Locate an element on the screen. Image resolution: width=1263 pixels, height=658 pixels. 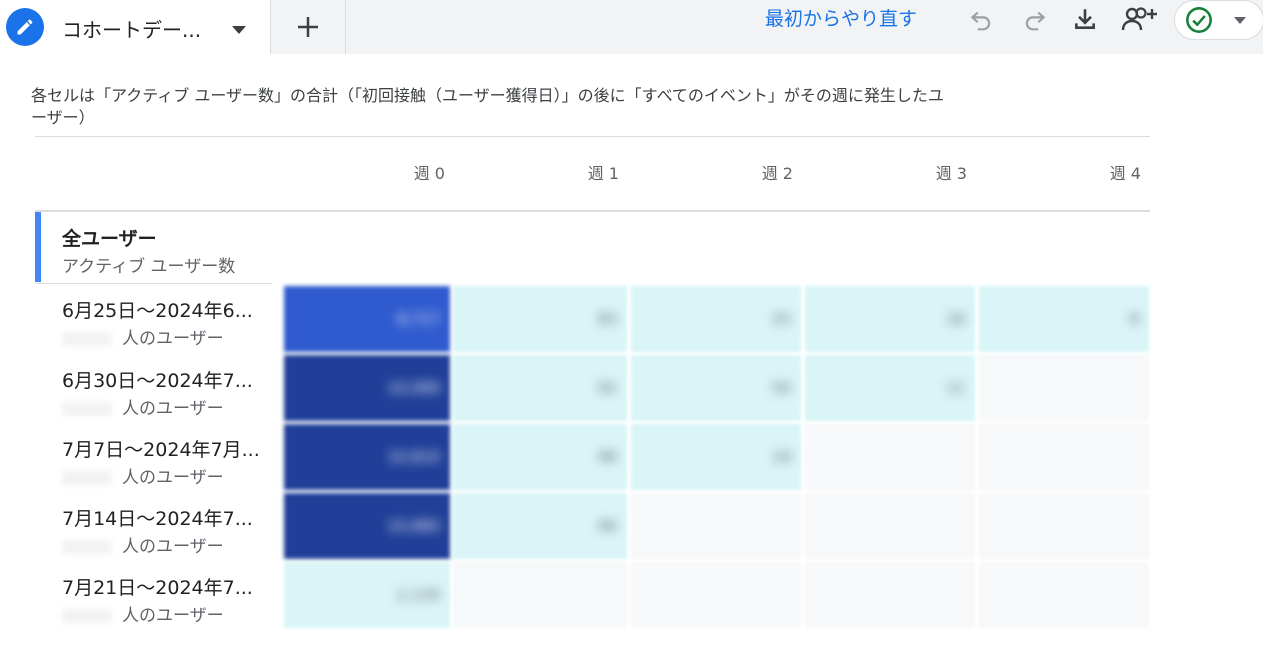
column-header-week-0: 週 0 is located at coordinates (370, 172).